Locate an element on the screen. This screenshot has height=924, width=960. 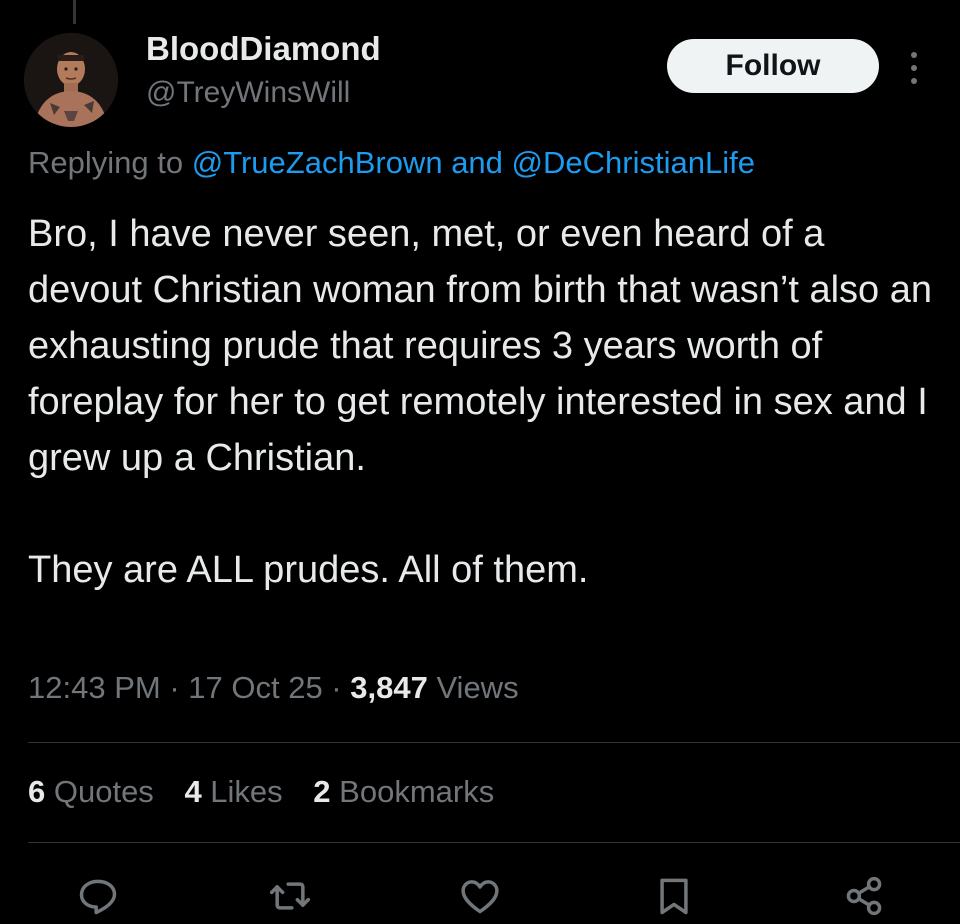
thread-line is located at coordinates (74, 12).